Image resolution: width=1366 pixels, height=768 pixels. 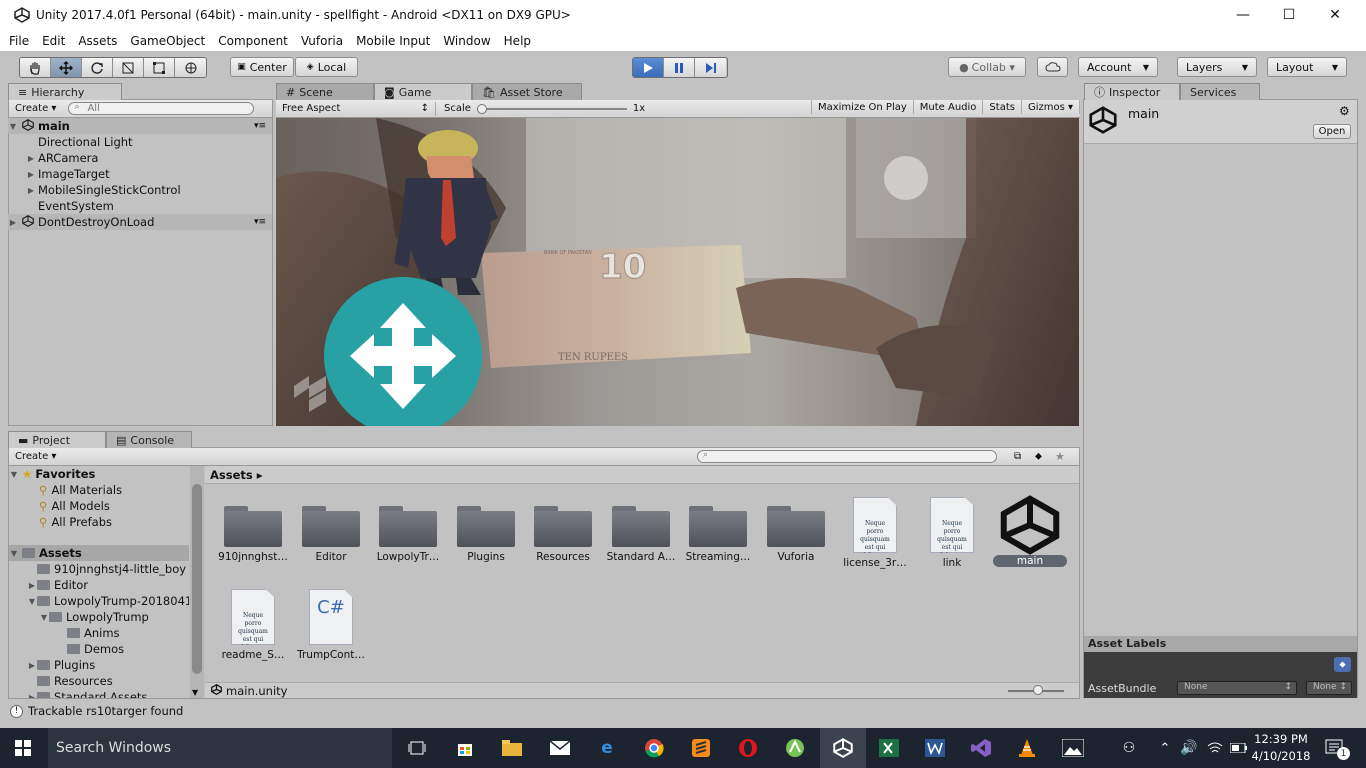 I want to click on people-icon: ⚇, so click(x=1129, y=748).